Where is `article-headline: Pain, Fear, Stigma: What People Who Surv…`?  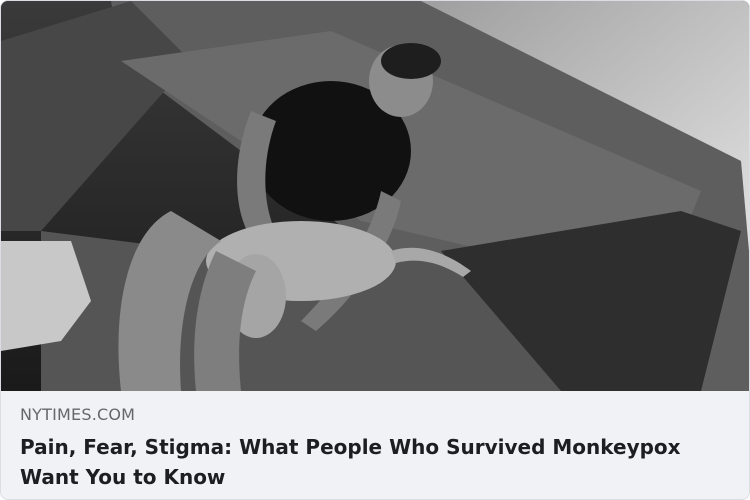 article-headline: Pain, Fear, Stigma: What People Who Surv… is located at coordinates (375, 462).